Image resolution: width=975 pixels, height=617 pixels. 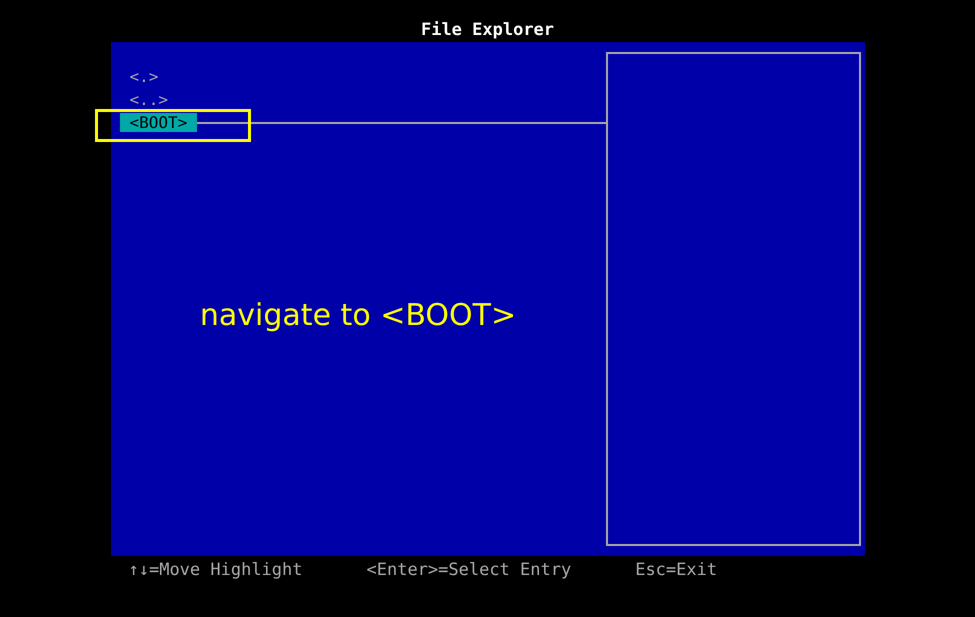 What do you see at coordinates (487, 30) in the screenshot?
I see `window-title: File Explorer` at bounding box center [487, 30].